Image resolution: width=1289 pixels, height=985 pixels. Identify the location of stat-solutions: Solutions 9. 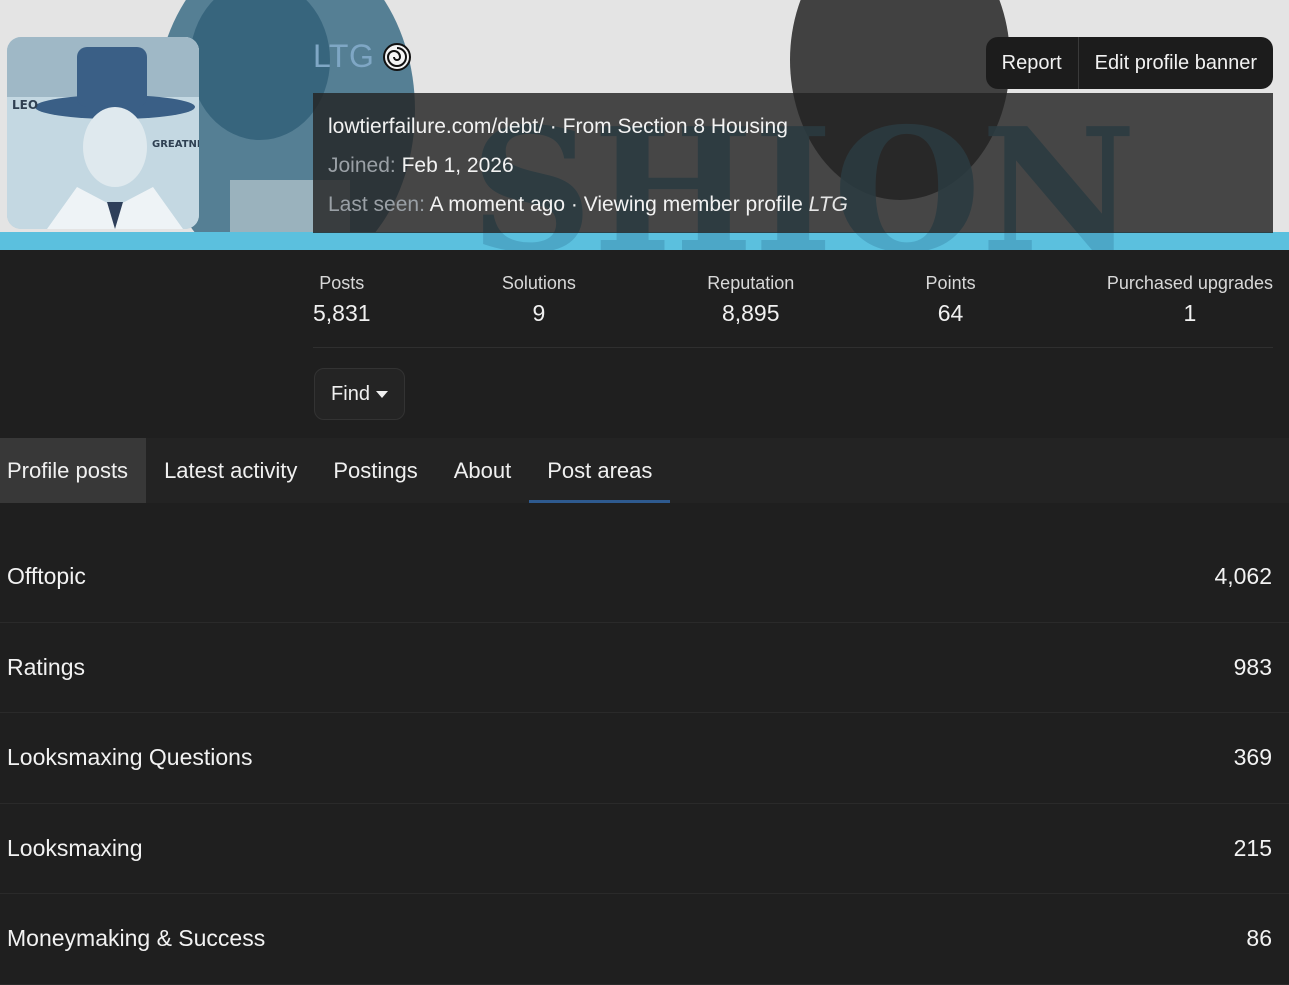
(539, 304).